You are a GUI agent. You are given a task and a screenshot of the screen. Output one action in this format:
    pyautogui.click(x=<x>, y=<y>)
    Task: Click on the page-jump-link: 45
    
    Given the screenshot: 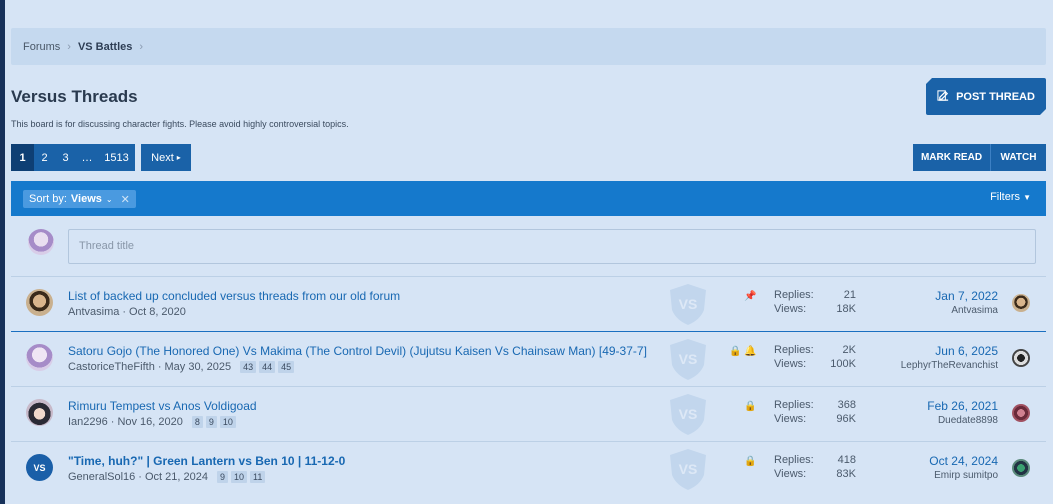 What is the action you would take?
    pyautogui.click(x=286, y=367)
    